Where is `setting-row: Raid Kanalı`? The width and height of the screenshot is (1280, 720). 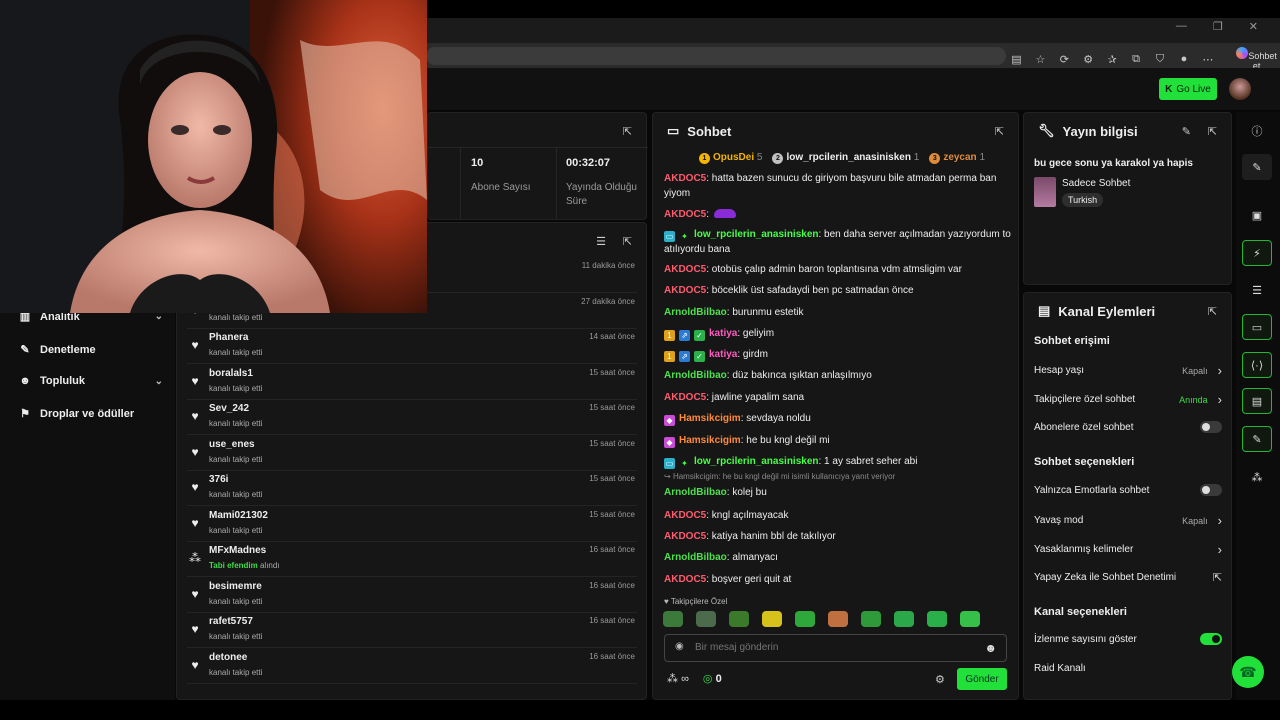
setting-row: Raid Kanalı is located at coordinates (1128, 668).